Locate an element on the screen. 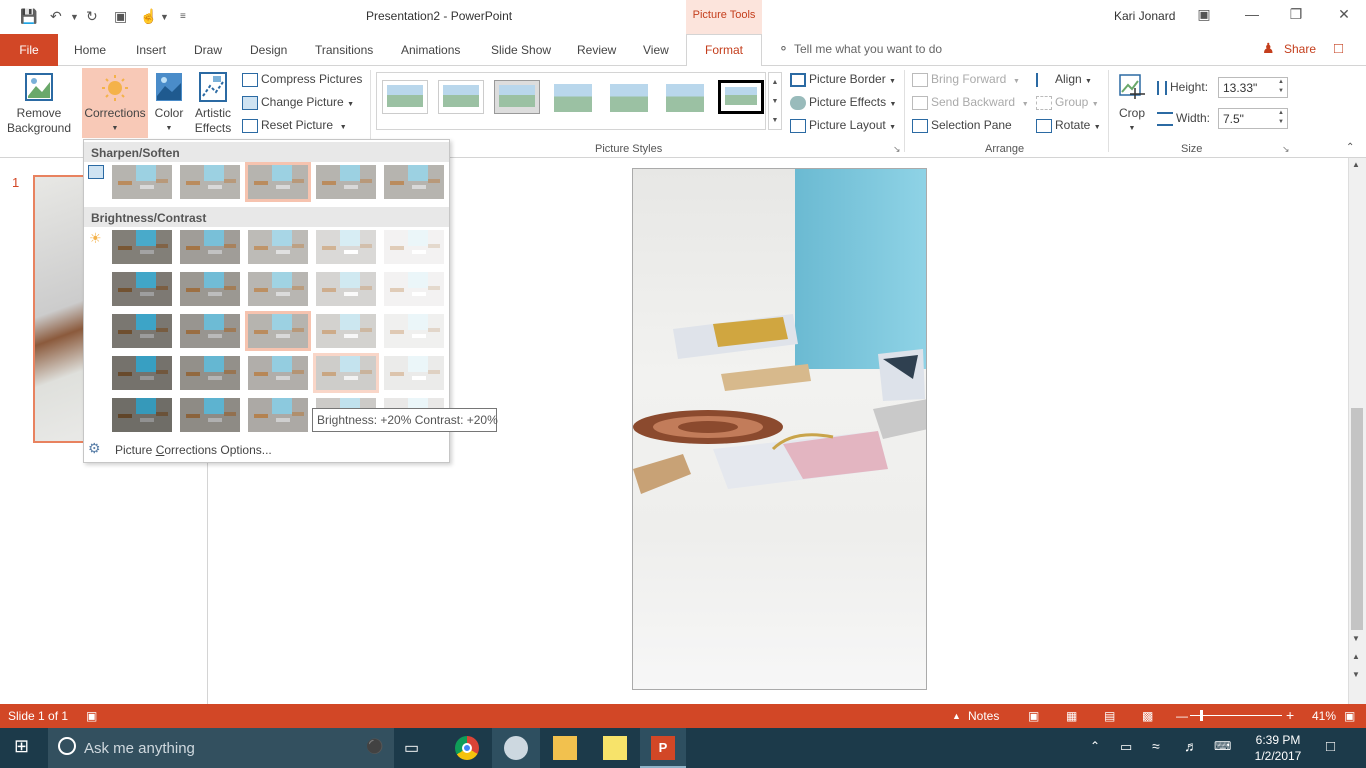 This screenshot has height=768, width=1366. present-icon: ▣ is located at coordinates (120, 16).